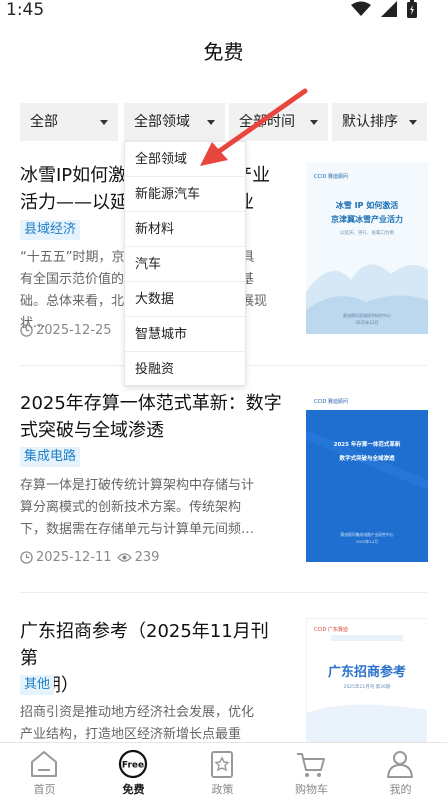  What do you see at coordinates (151, 403) in the screenshot?
I see `article-title-line: 2025年存算一体范式革新：数字` at bounding box center [151, 403].